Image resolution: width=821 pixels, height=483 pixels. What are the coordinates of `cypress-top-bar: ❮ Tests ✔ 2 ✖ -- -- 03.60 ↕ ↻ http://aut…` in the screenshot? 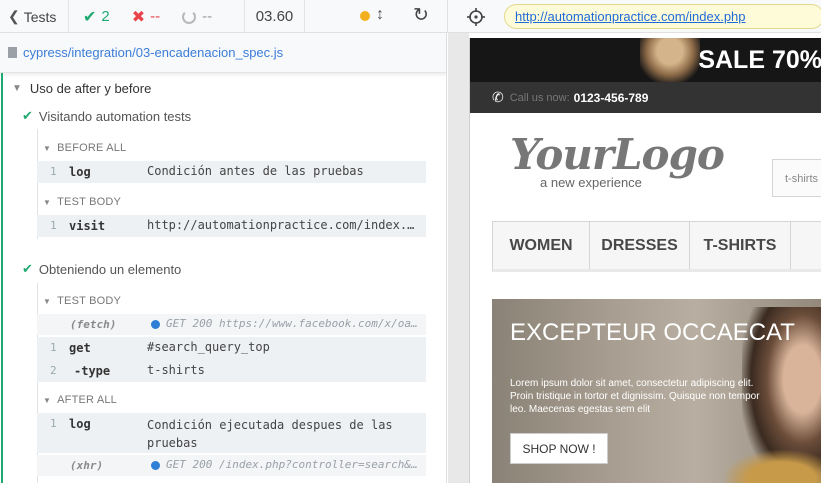 It's located at (410, 16).